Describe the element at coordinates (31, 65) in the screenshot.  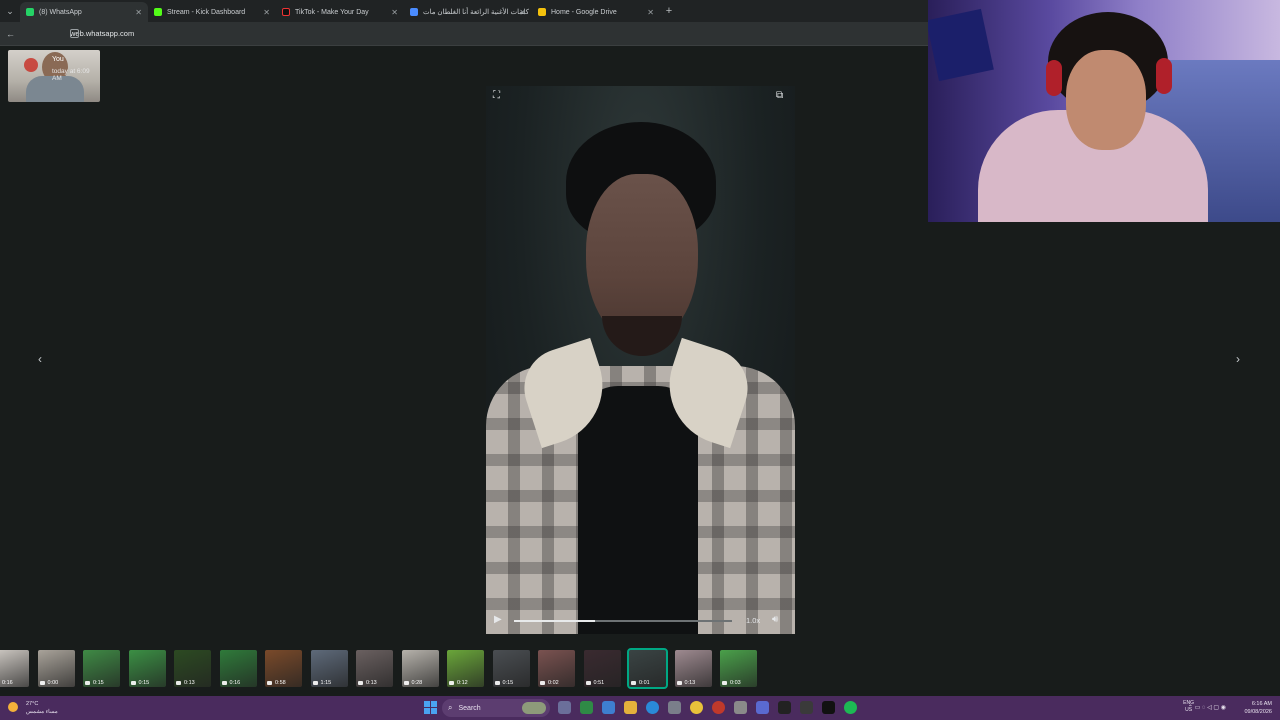
I see `status-badge` at that location.